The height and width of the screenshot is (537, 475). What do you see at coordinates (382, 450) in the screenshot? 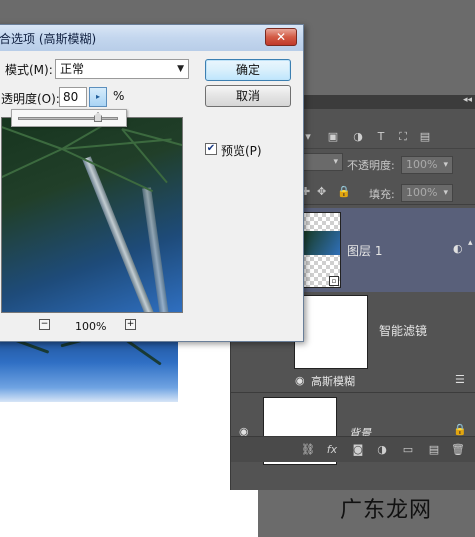
I see `adjustment-layer-icon: ◑` at bounding box center [382, 450].